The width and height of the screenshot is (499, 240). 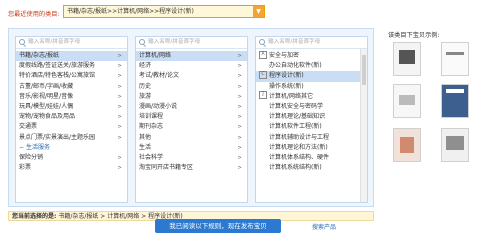 What do you see at coordinates (311, 55) in the screenshot?
I see `category-item: A 安全与加密` at bounding box center [311, 55].